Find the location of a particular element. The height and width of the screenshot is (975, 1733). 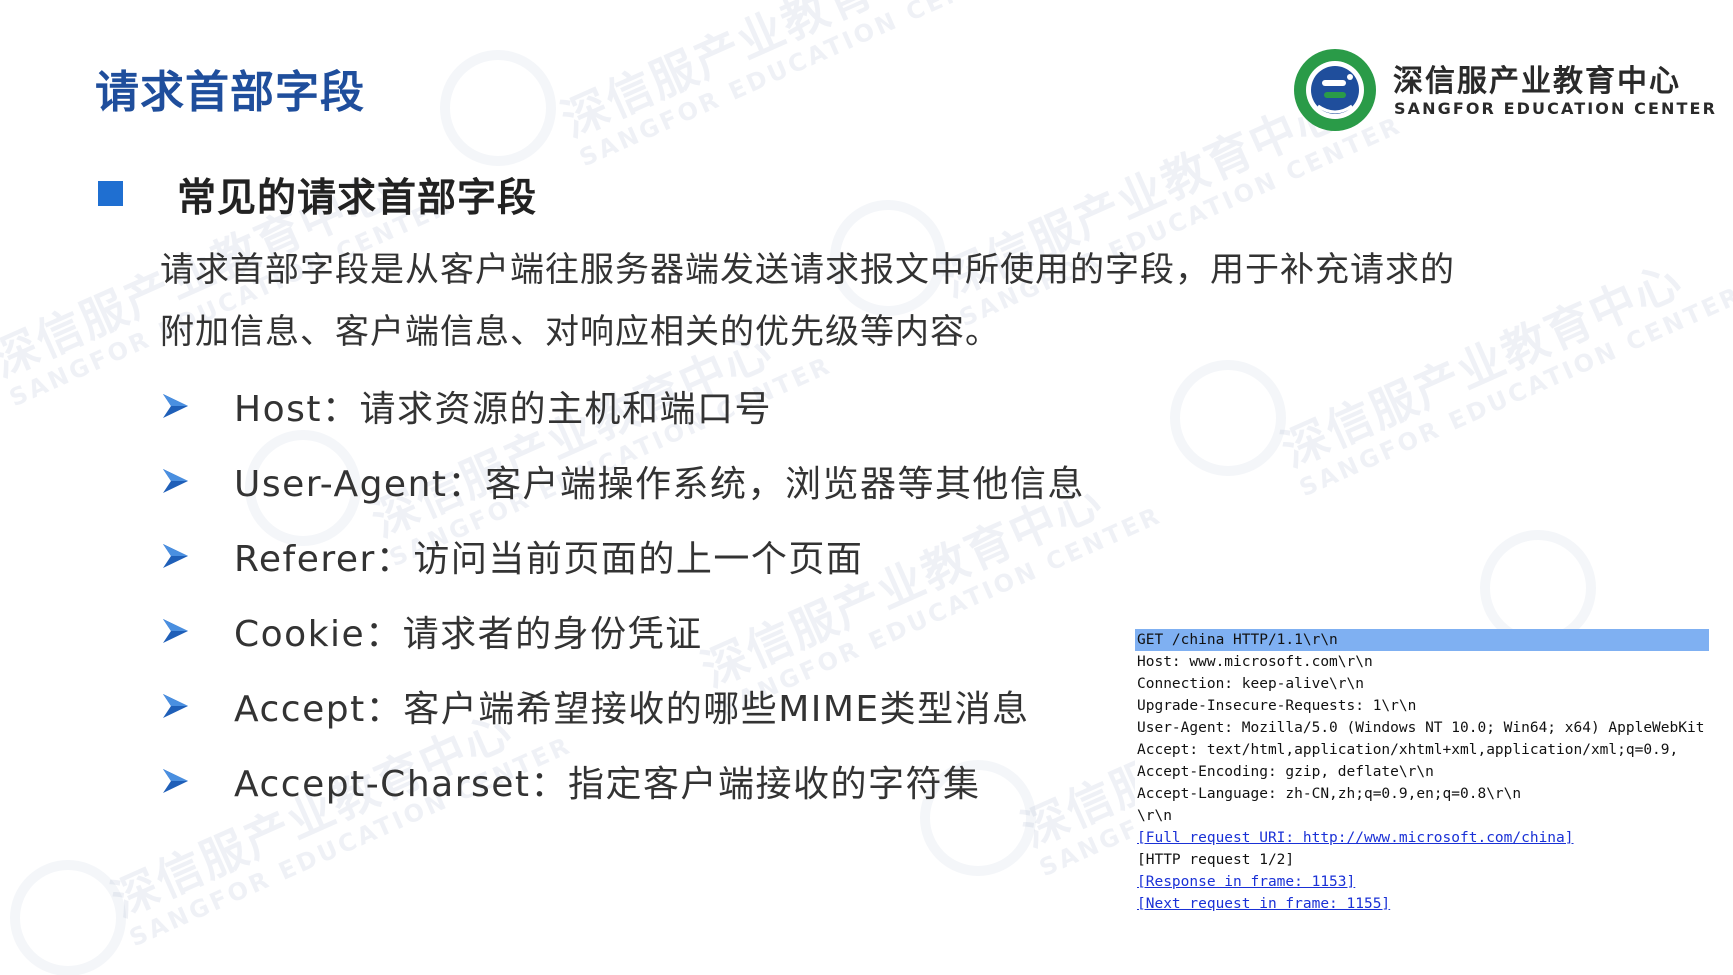

next-request-frame-link: [Next request in frame: 1155] is located at coordinates (1422, 904).